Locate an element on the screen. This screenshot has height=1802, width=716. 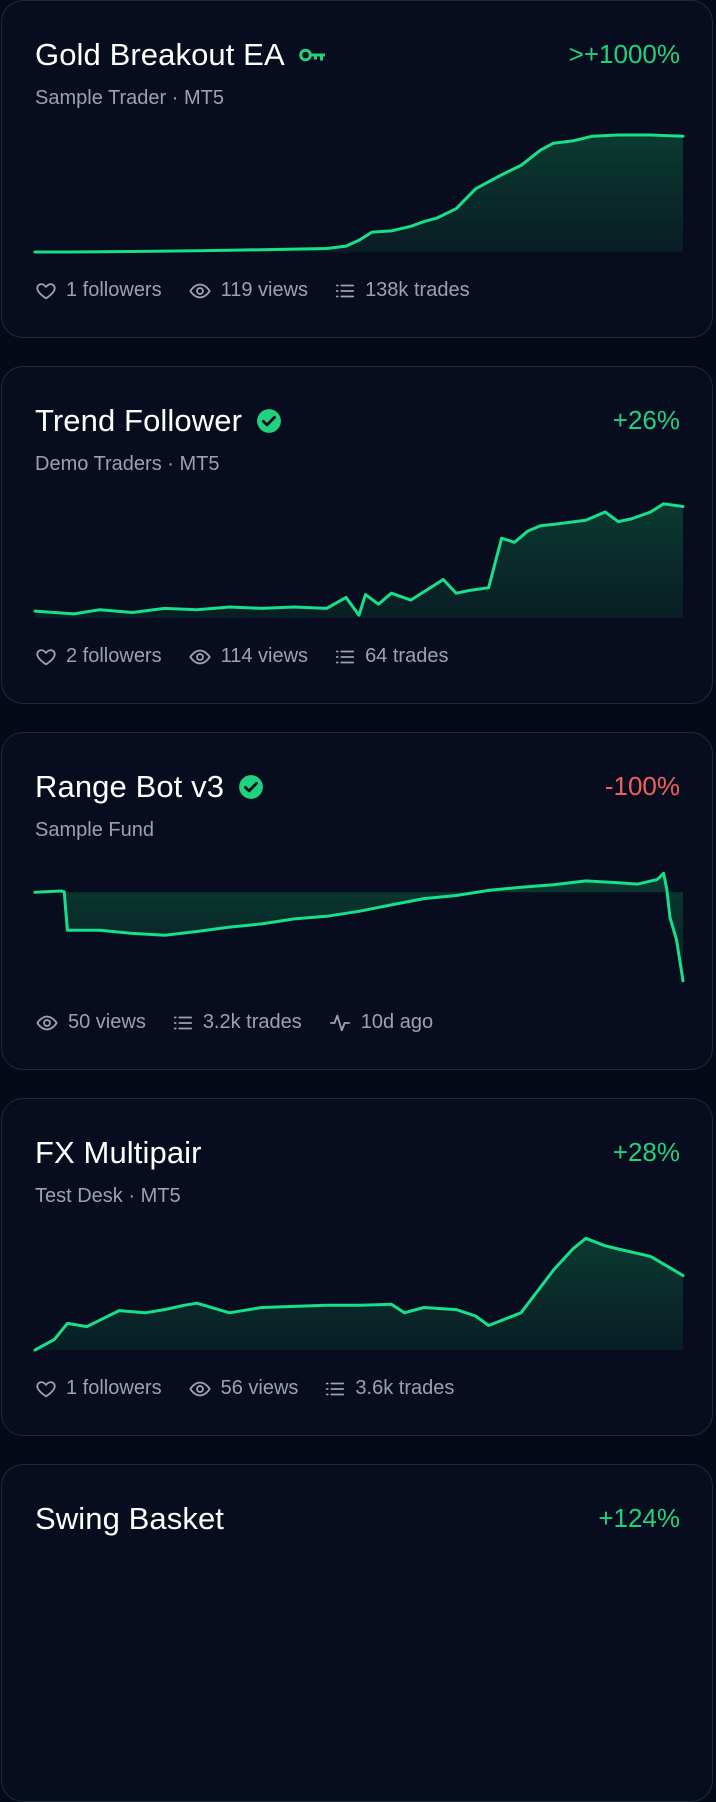
stat-item: 50 views is located at coordinates (90, 1022).